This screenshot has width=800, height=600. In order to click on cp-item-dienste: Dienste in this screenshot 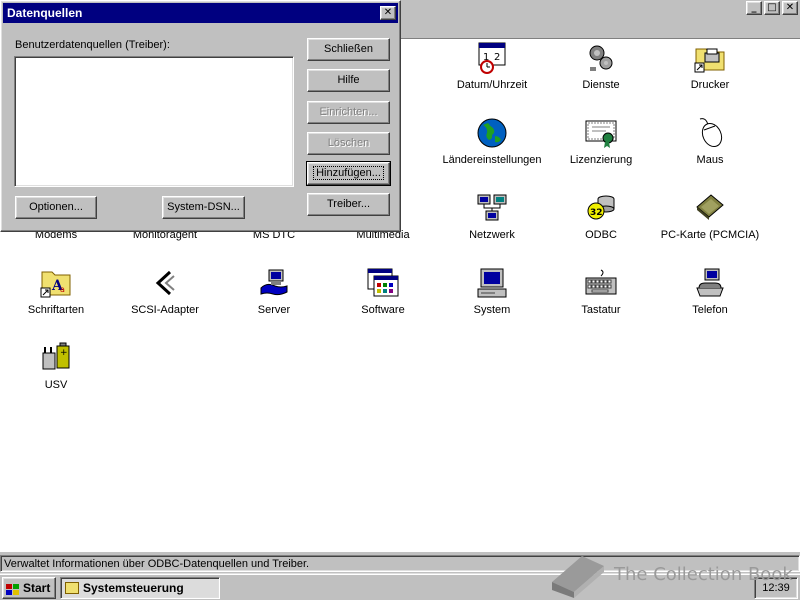, I will do `click(601, 66)`.